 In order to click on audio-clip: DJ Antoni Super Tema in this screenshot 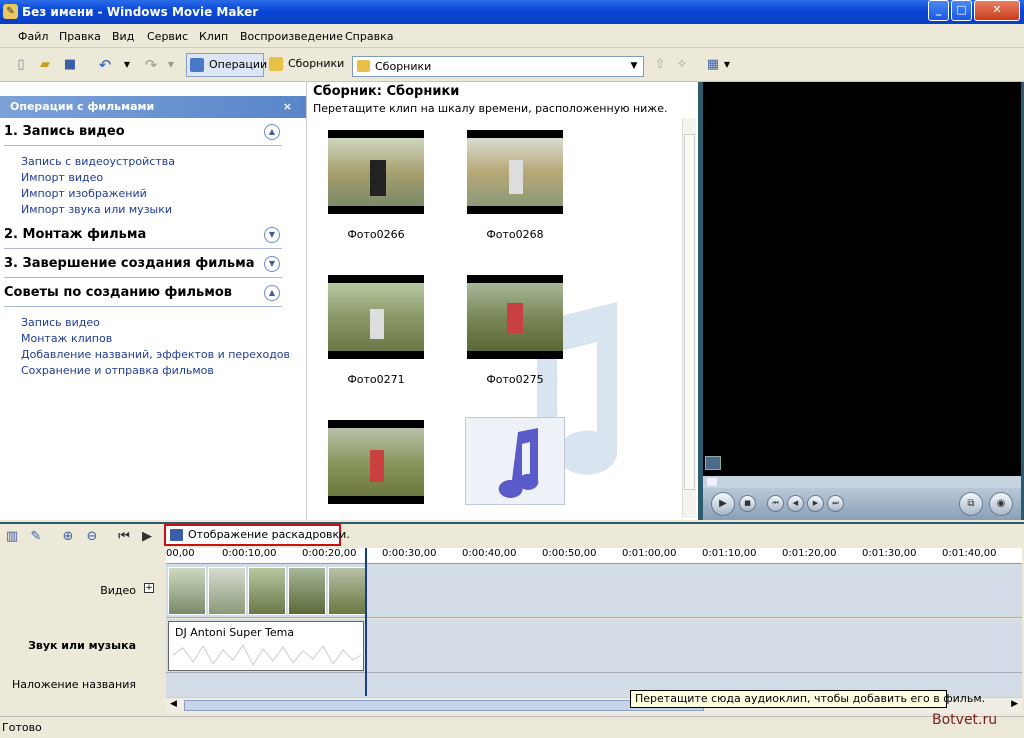, I will do `click(266, 646)`.